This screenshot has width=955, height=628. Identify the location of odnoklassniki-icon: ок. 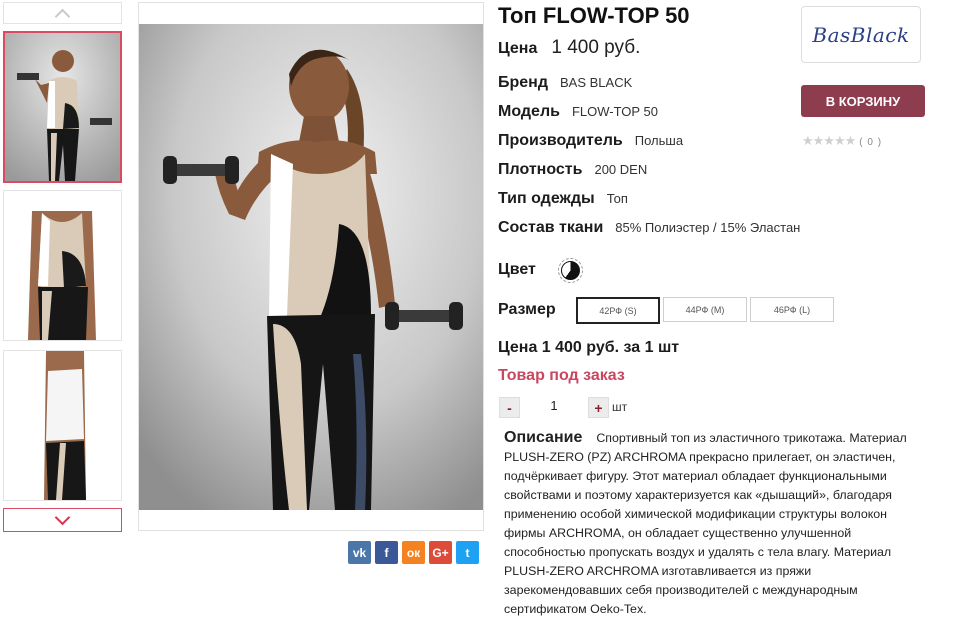
(413, 552).